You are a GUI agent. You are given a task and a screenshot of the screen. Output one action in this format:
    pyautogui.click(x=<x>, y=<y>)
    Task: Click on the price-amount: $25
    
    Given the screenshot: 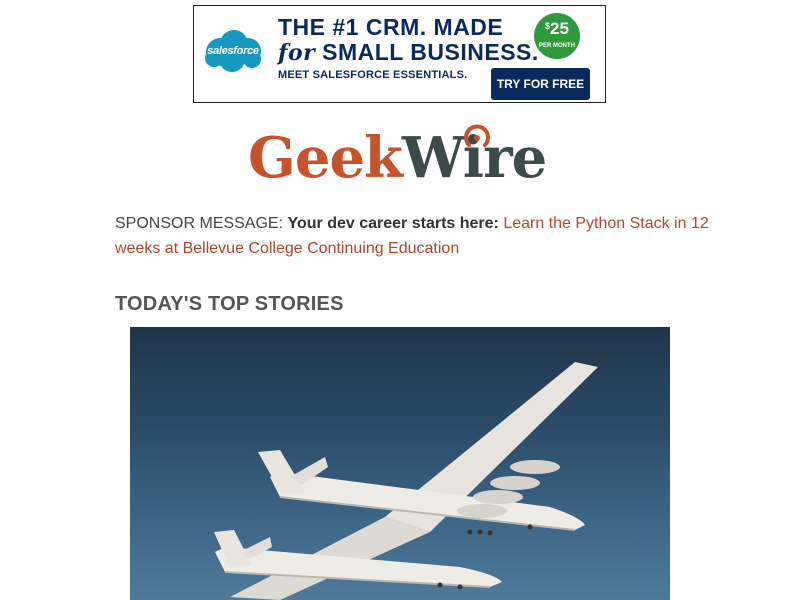 What is the action you would take?
    pyautogui.click(x=557, y=29)
    